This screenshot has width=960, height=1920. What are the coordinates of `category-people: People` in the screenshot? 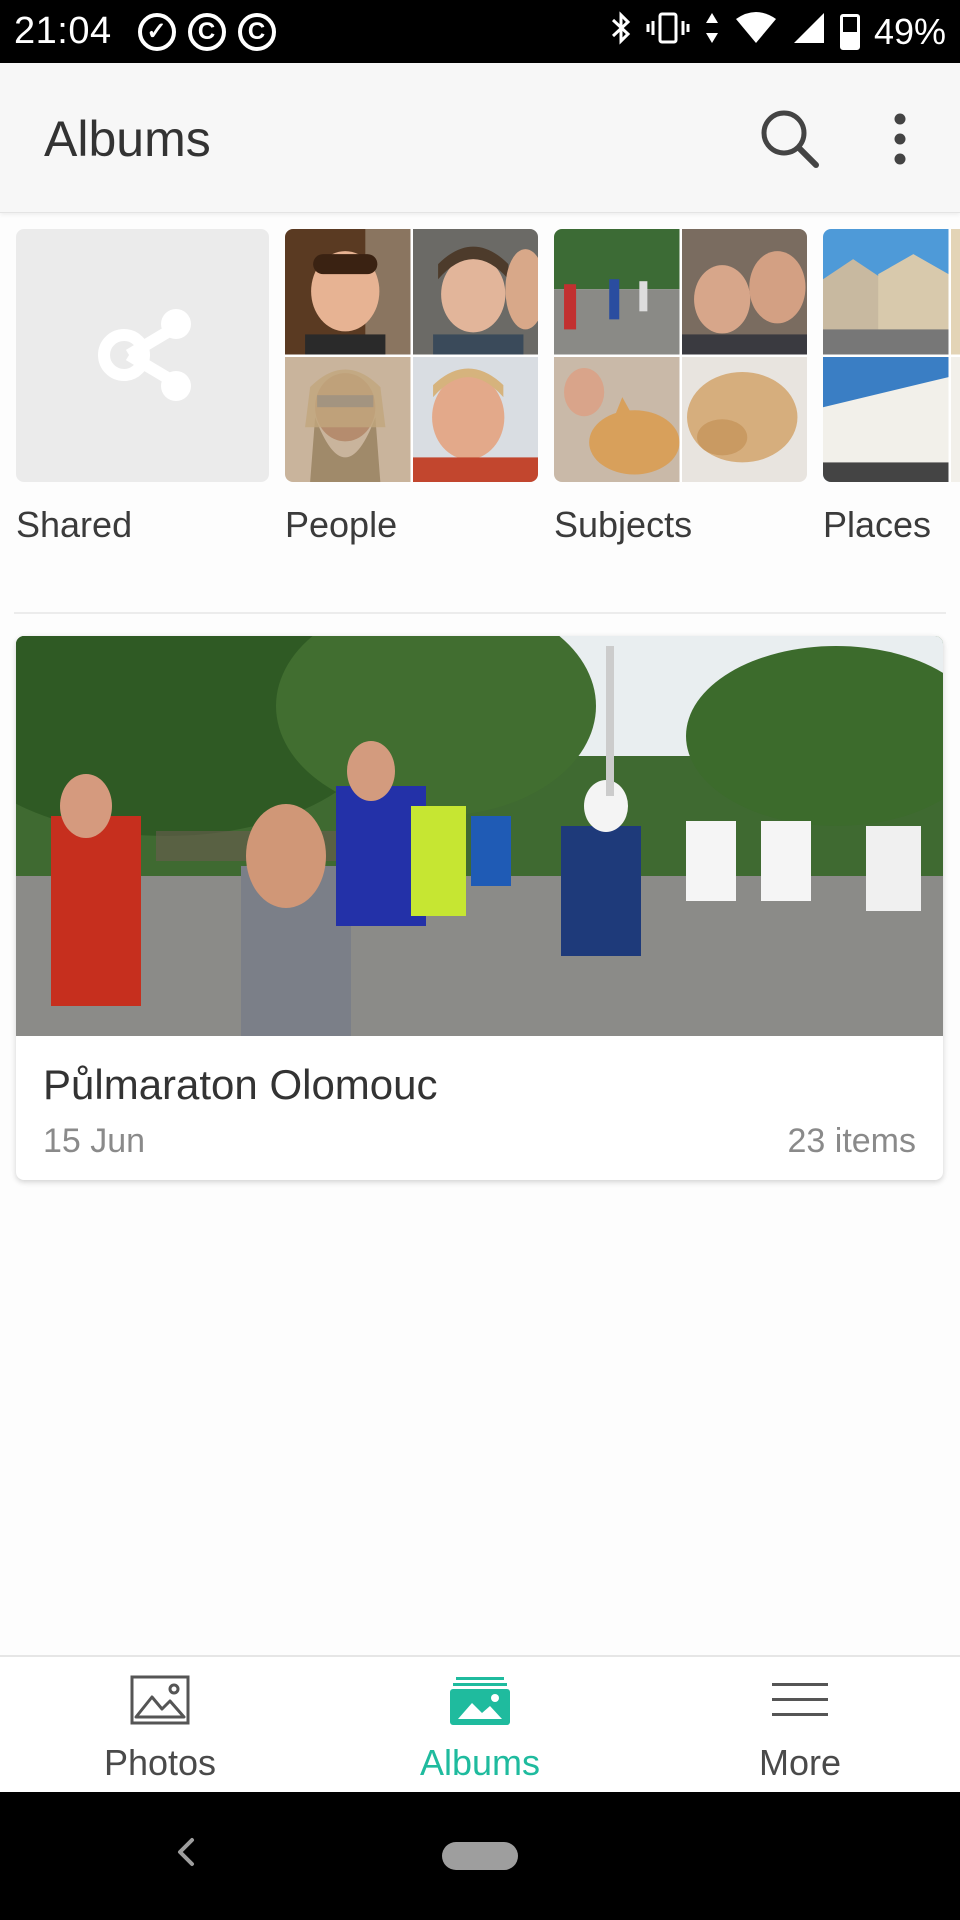 It's located at (411, 387).